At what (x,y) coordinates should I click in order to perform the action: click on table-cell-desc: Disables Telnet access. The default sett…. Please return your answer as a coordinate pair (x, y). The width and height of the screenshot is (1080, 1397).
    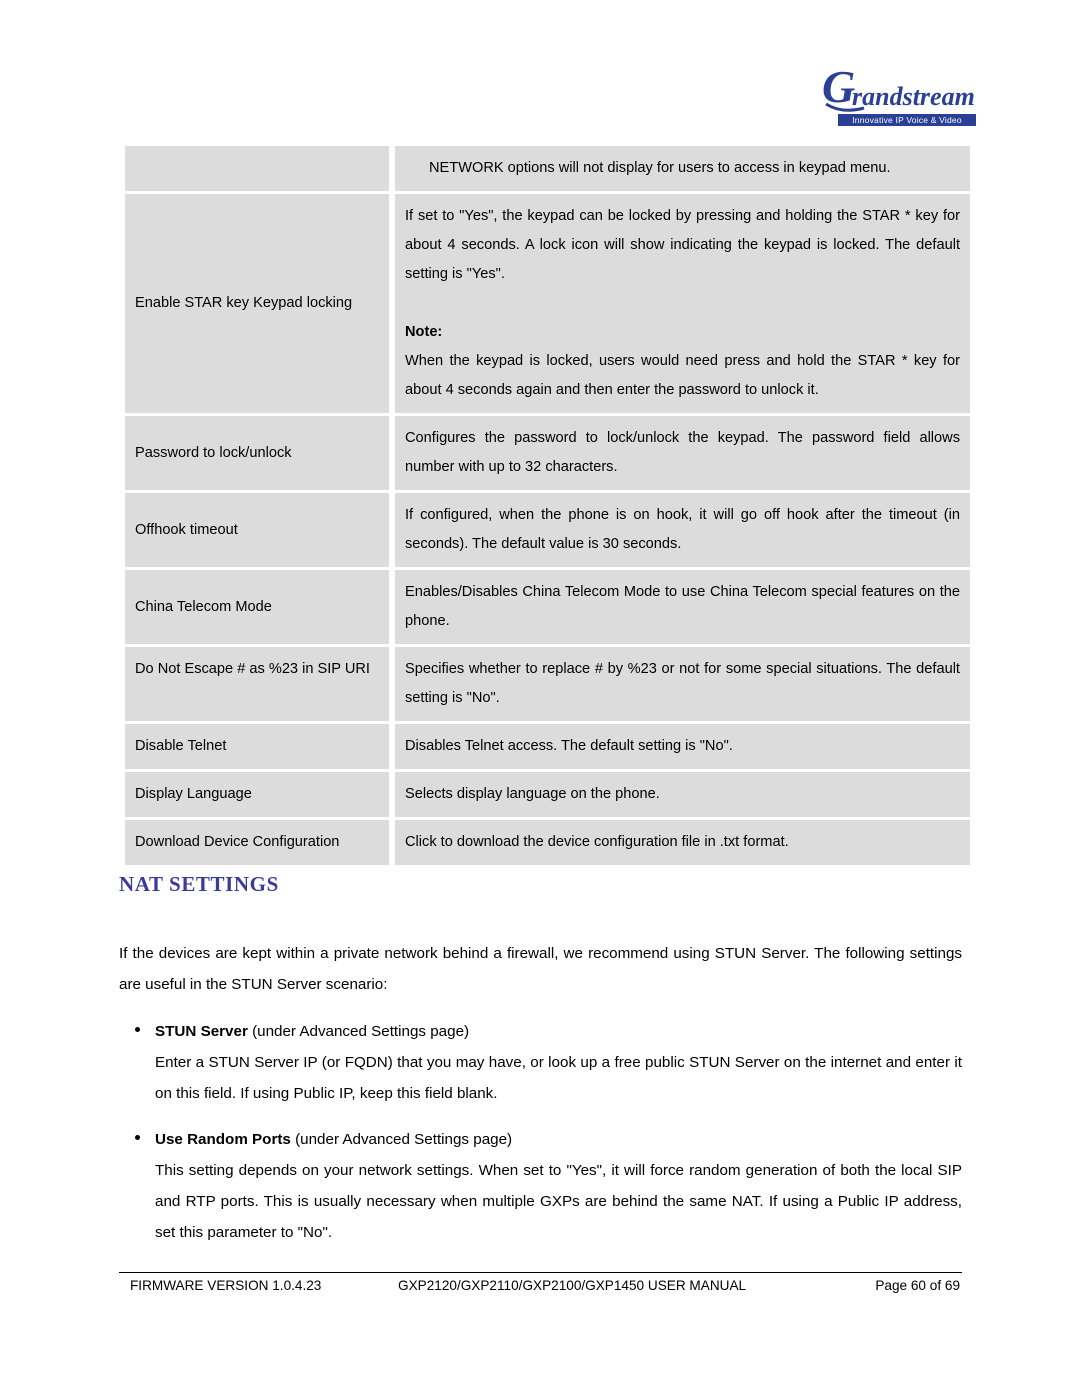
    Looking at the image, I should click on (682, 746).